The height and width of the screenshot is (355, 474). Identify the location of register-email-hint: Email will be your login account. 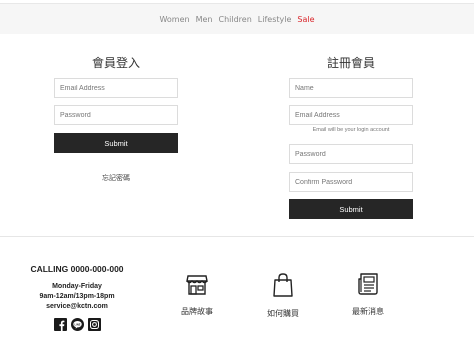
(351, 130).